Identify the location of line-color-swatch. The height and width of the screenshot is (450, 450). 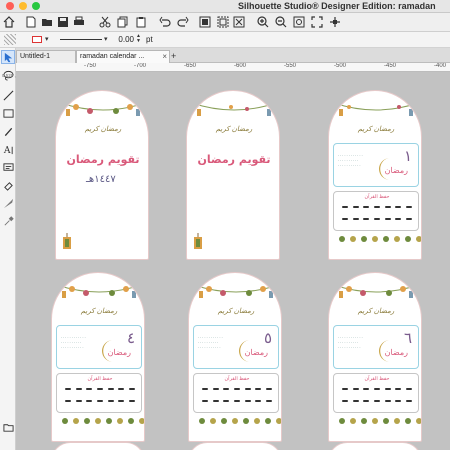
(37, 39).